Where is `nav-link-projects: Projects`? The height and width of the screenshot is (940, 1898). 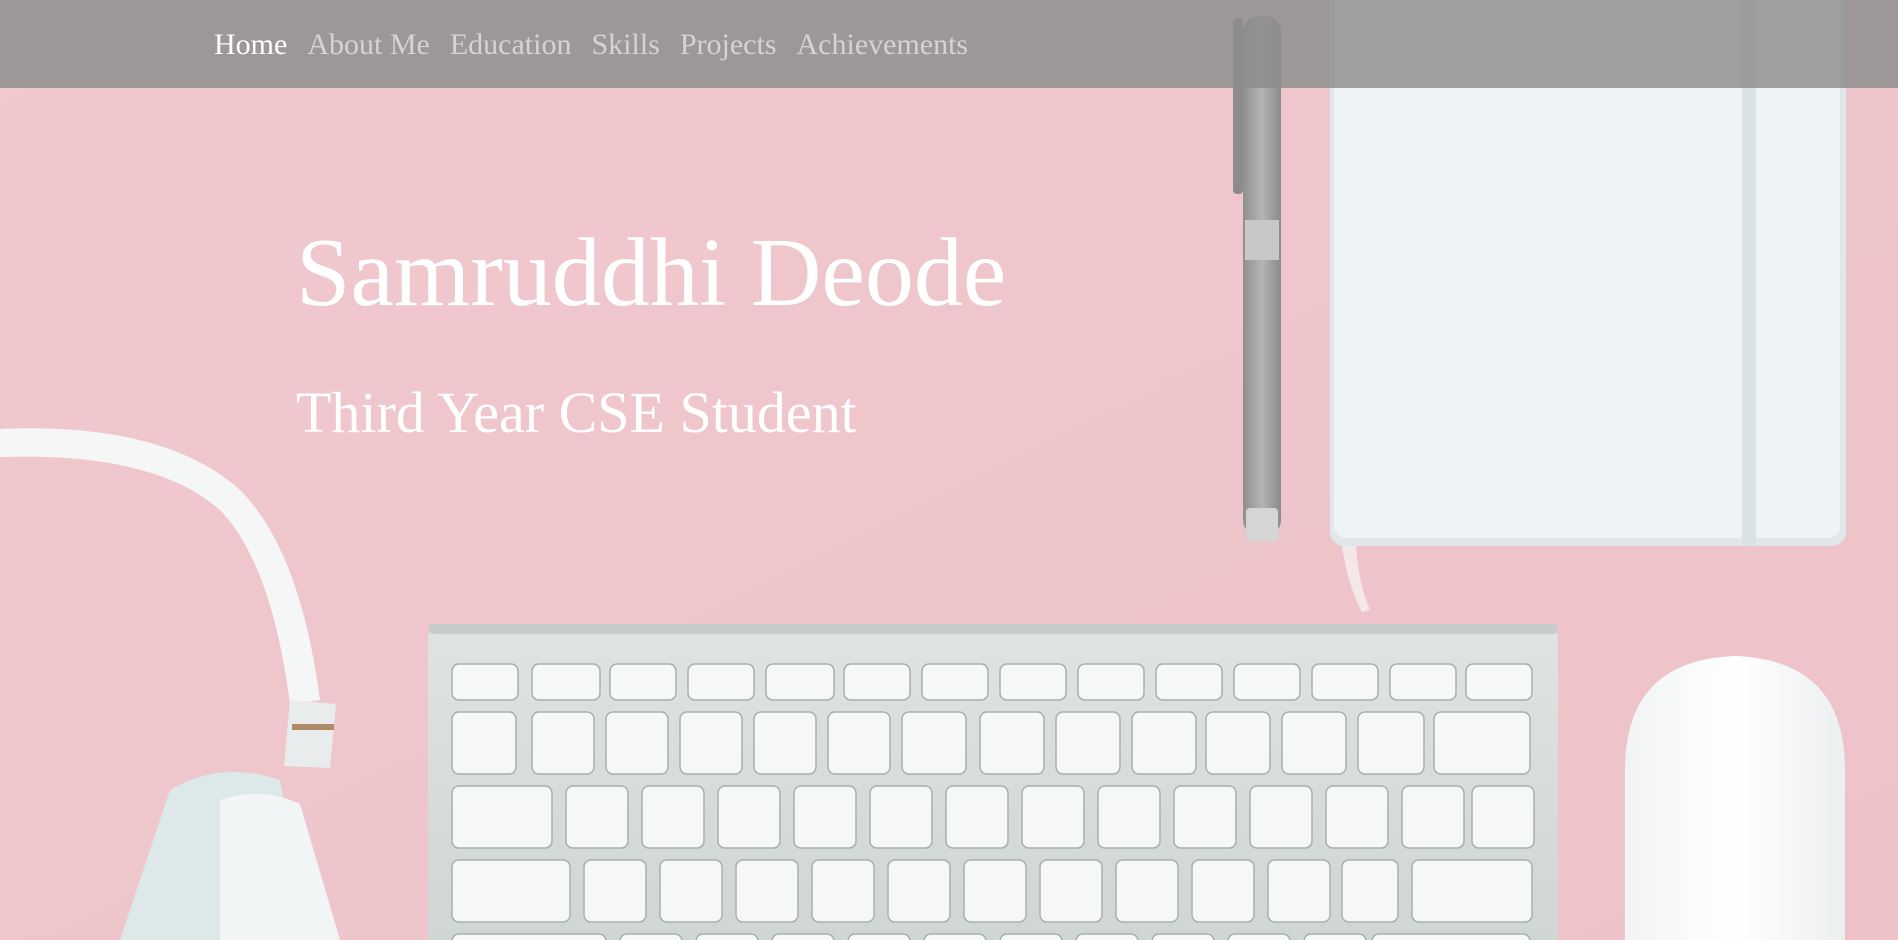
nav-link-projects: Projects is located at coordinates (728, 44).